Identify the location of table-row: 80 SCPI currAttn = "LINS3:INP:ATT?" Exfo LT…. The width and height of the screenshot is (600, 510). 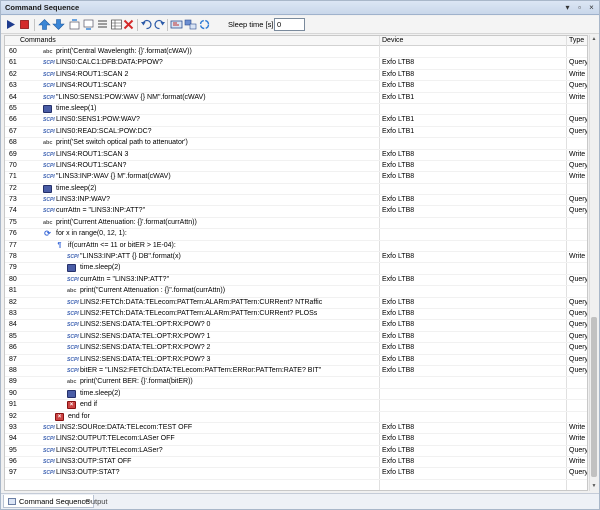
(296, 281).